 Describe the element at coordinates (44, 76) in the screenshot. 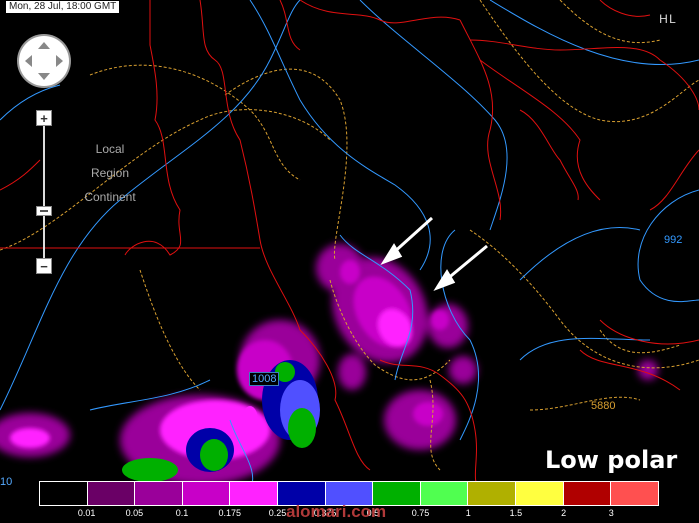

I see `pan-down-icon` at that location.